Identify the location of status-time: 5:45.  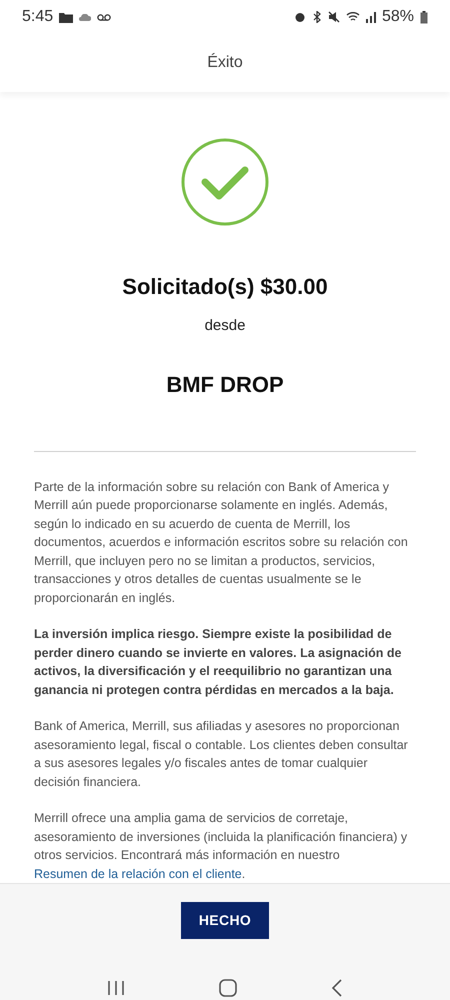
(38, 17).